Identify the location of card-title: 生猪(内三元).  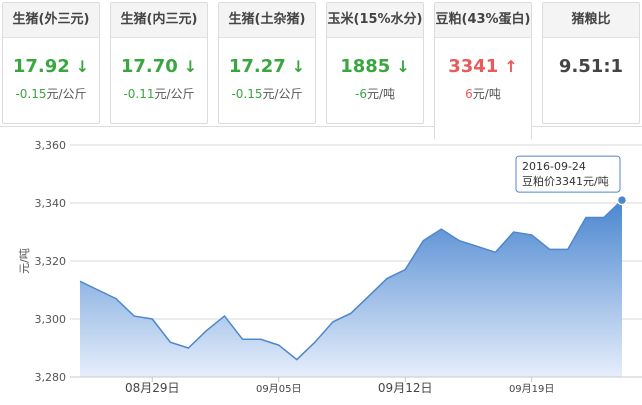
(159, 20).